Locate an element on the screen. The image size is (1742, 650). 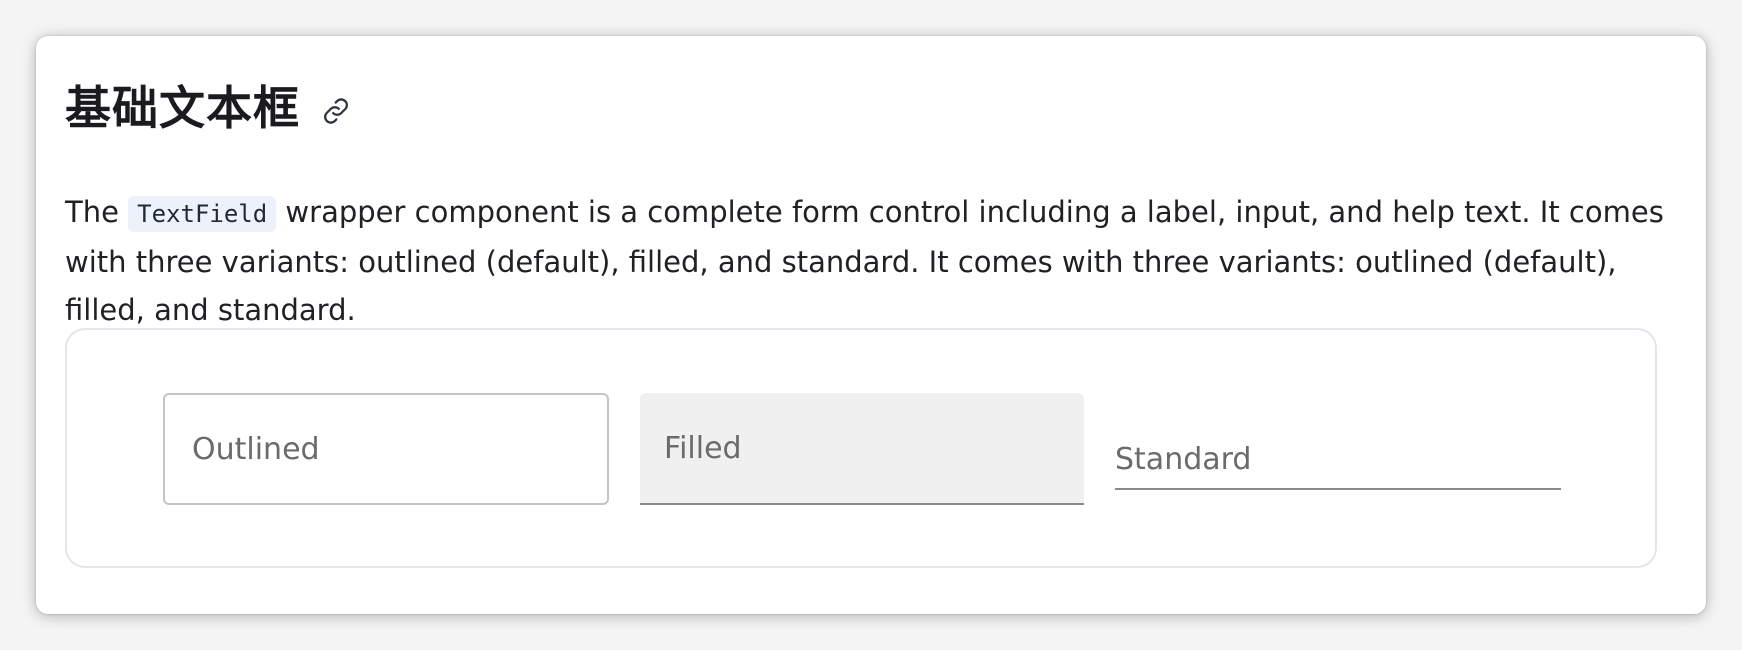
filled-field-label: Filled is located at coordinates (703, 448).